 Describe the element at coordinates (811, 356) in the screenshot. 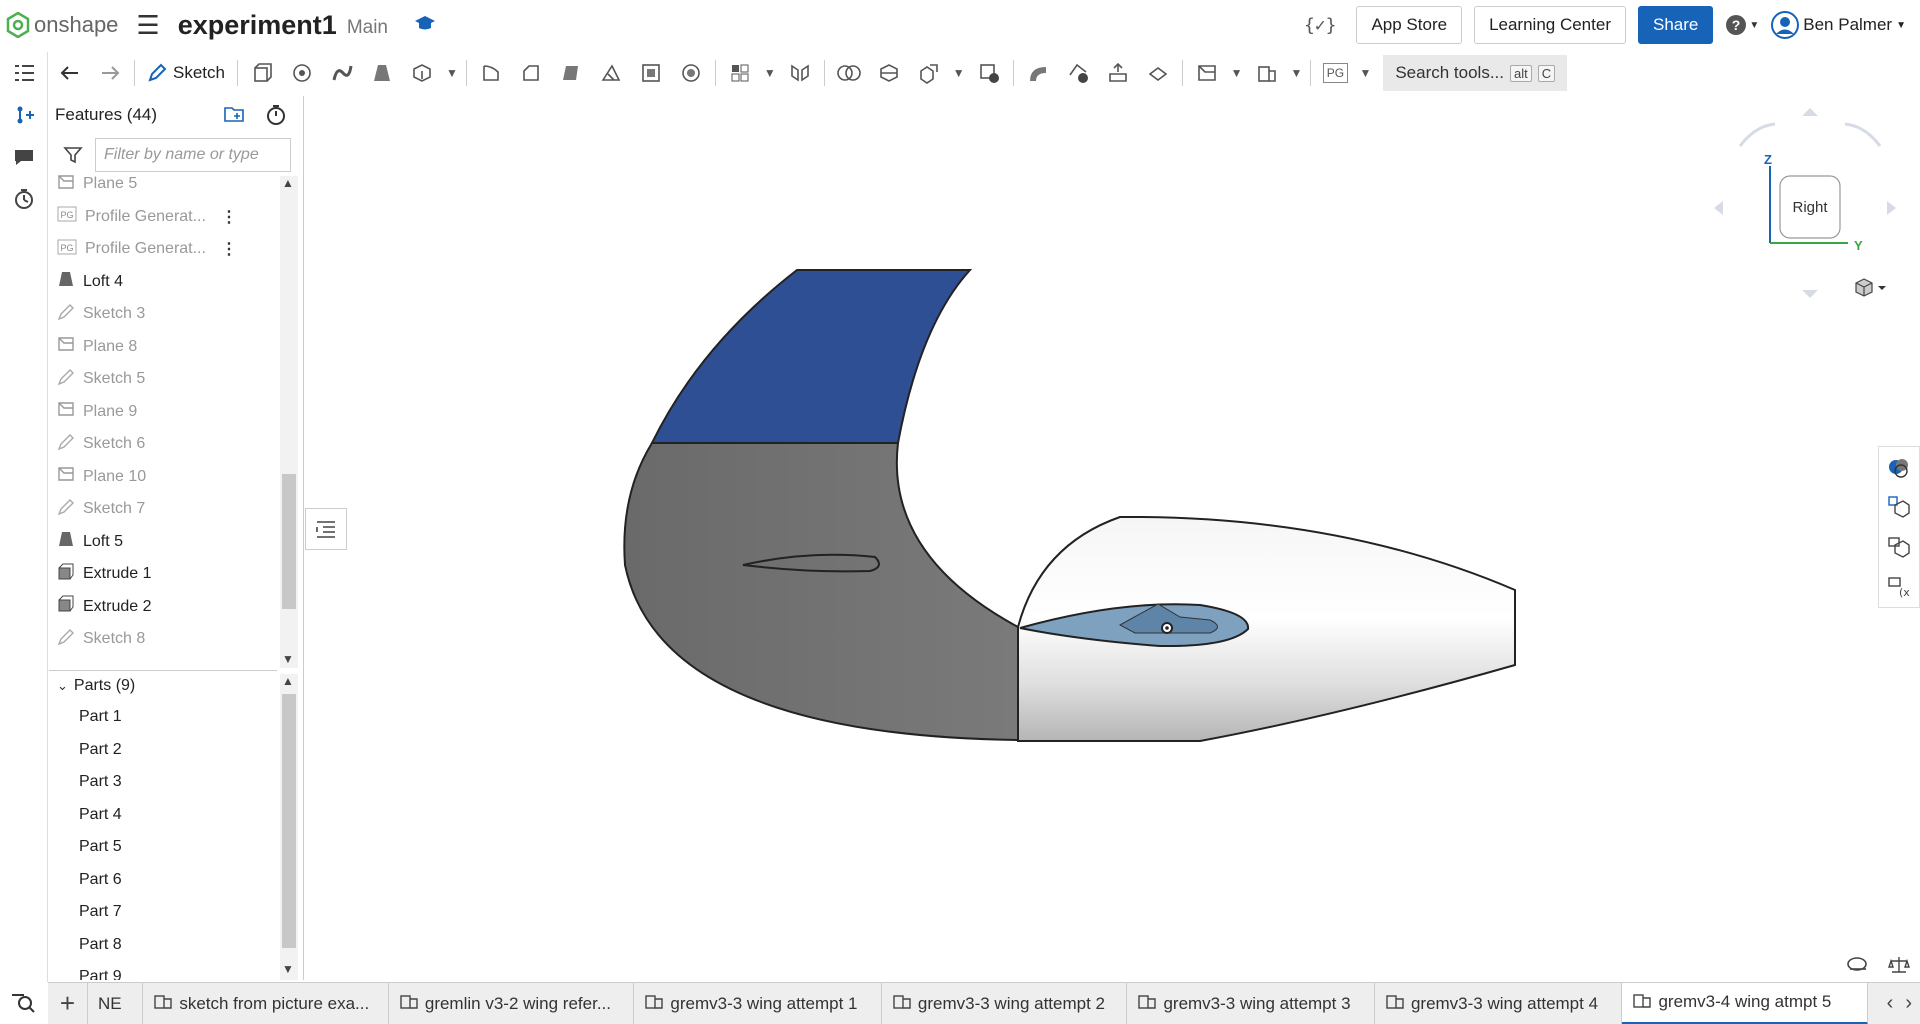

I see `selected-wing-face` at that location.